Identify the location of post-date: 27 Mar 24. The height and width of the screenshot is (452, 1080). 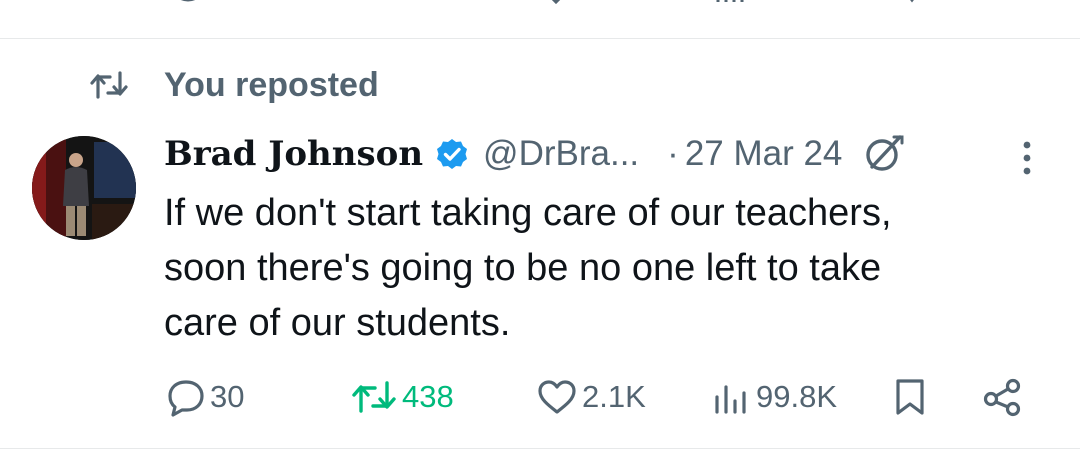
(764, 154).